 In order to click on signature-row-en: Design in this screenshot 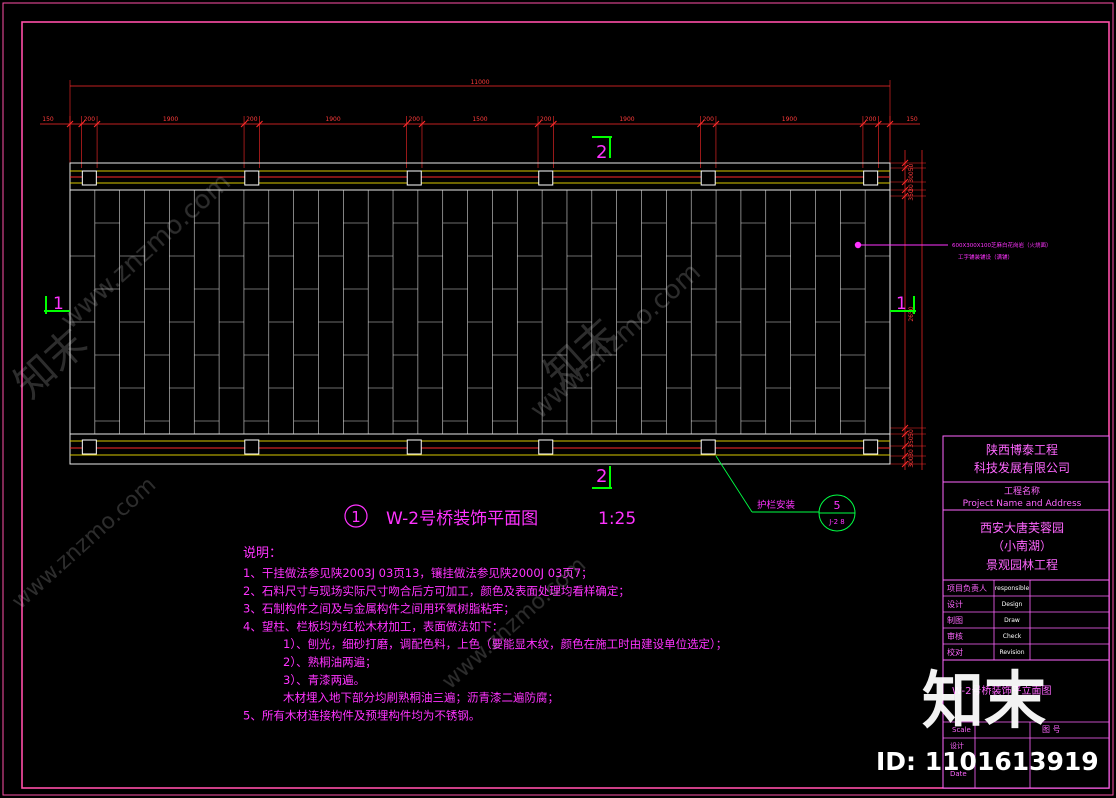, I will do `click(1012, 604)`.